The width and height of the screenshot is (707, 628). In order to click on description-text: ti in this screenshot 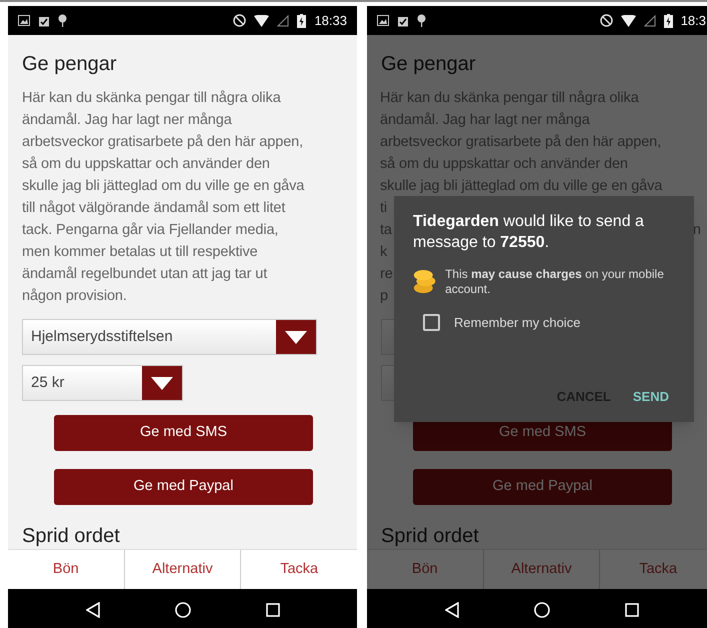, I will do `click(384, 208)`.